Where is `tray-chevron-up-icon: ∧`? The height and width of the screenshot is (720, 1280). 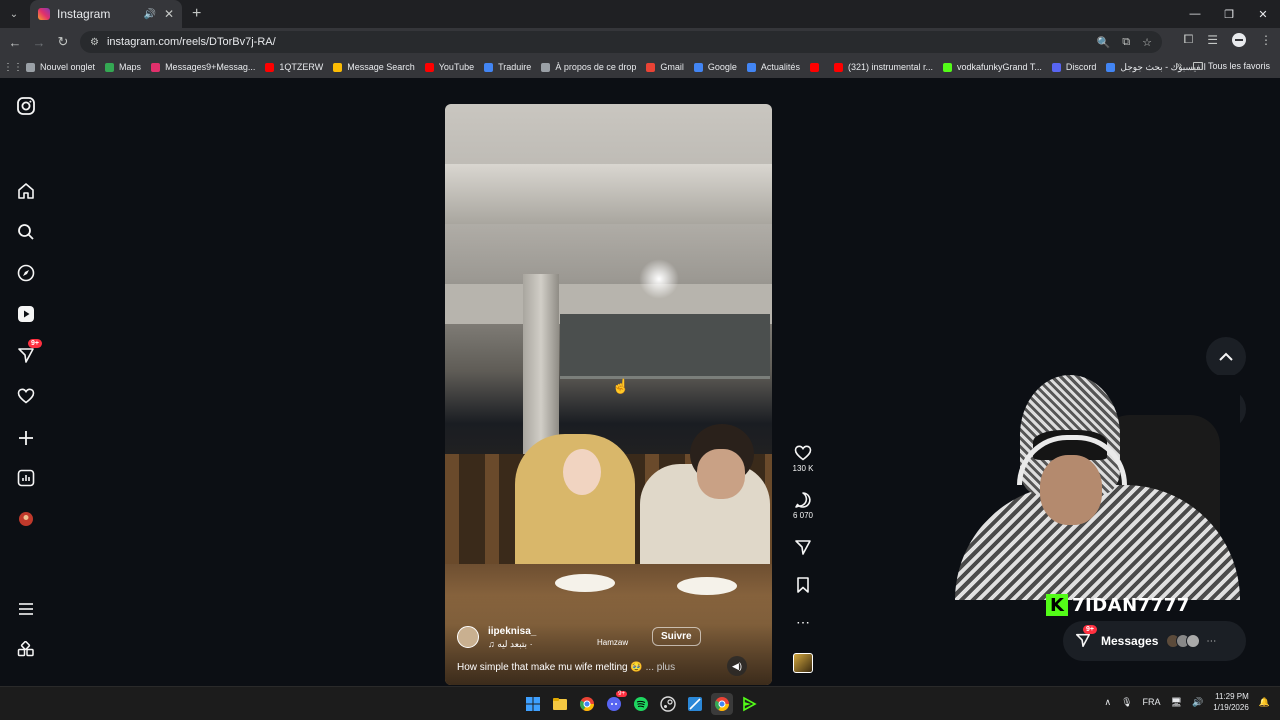
tray-chevron-up-icon: ∧ is located at coordinates (1108, 702).